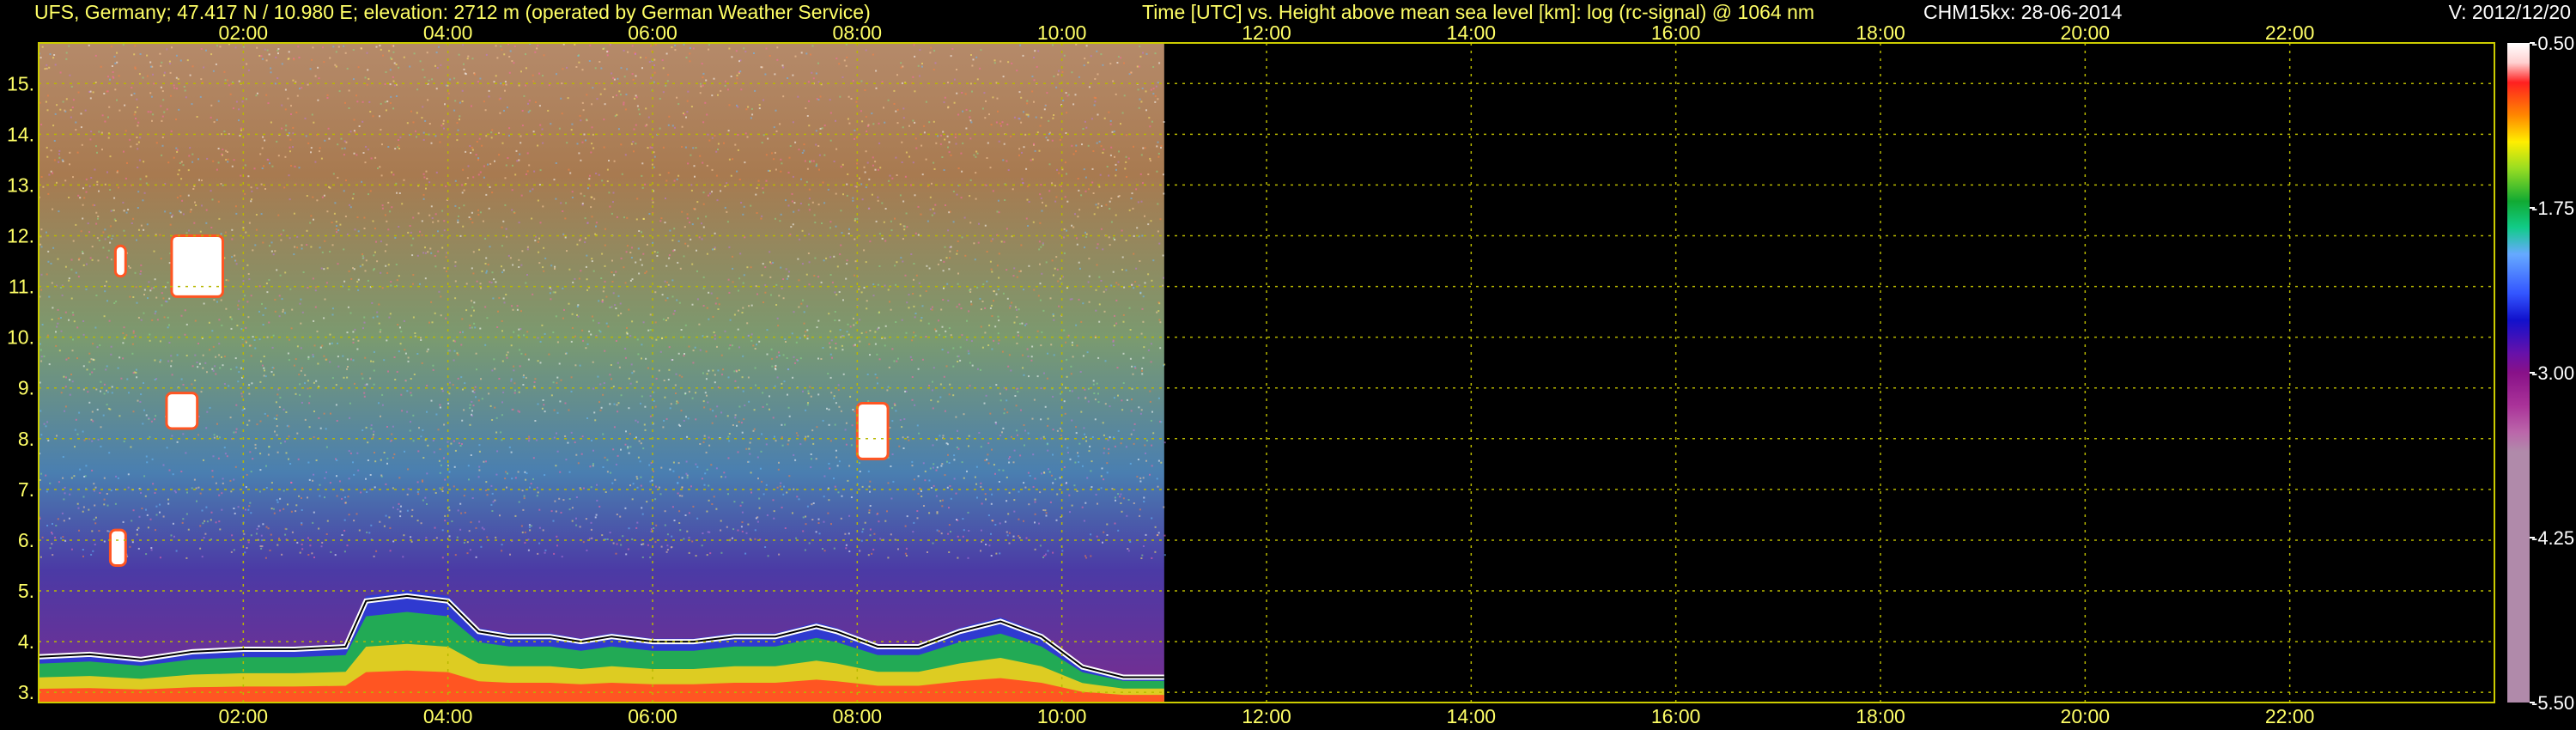  Describe the element at coordinates (26, 540) in the screenshot. I see `y-tick-label: 6.` at that location.